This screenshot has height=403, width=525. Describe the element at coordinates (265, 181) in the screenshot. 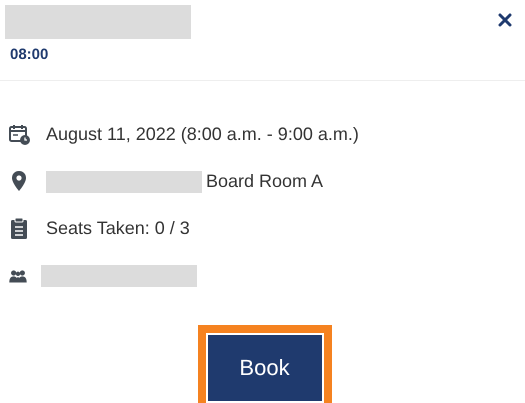

I see `location-text: Board Room A` at that location.